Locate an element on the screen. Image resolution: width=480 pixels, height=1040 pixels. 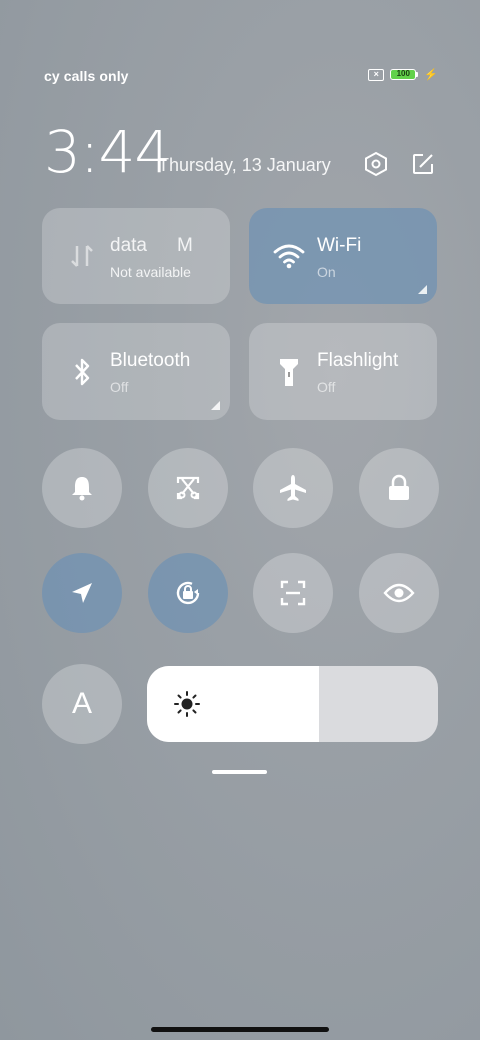
screenshot-icon is located at coordinates (188, 488).